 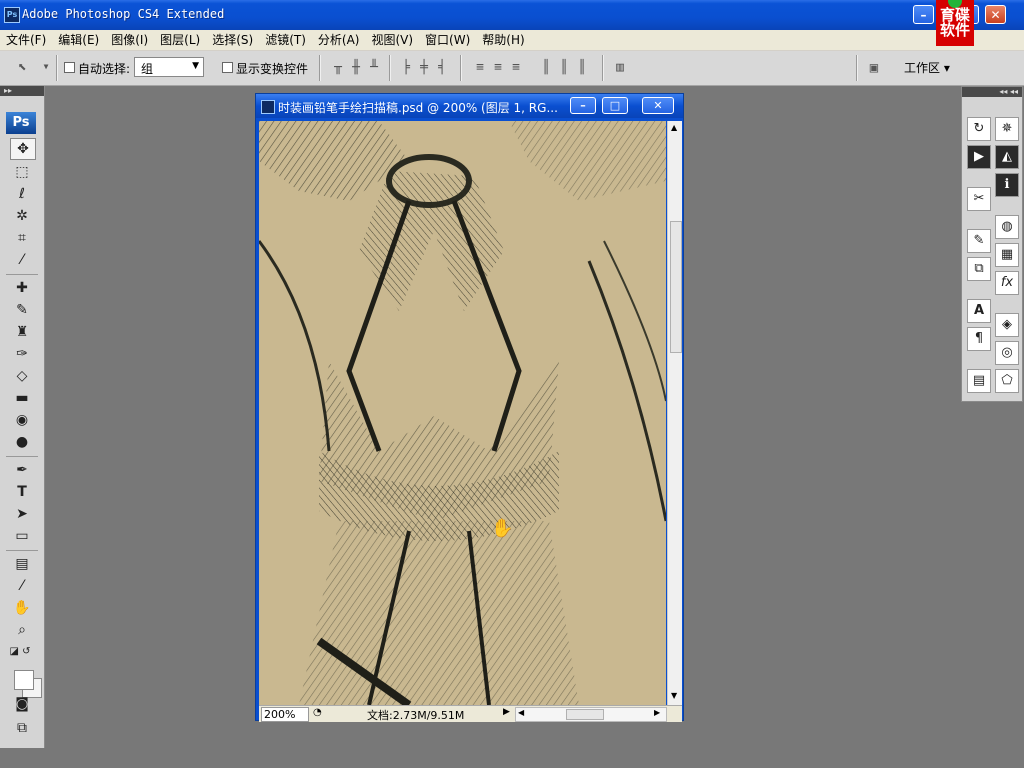 What do you see at coordinates (979, 269) in the screenshot?
I see `clone-source-panel-icon: ⧉` at bounding box center [979, 269].